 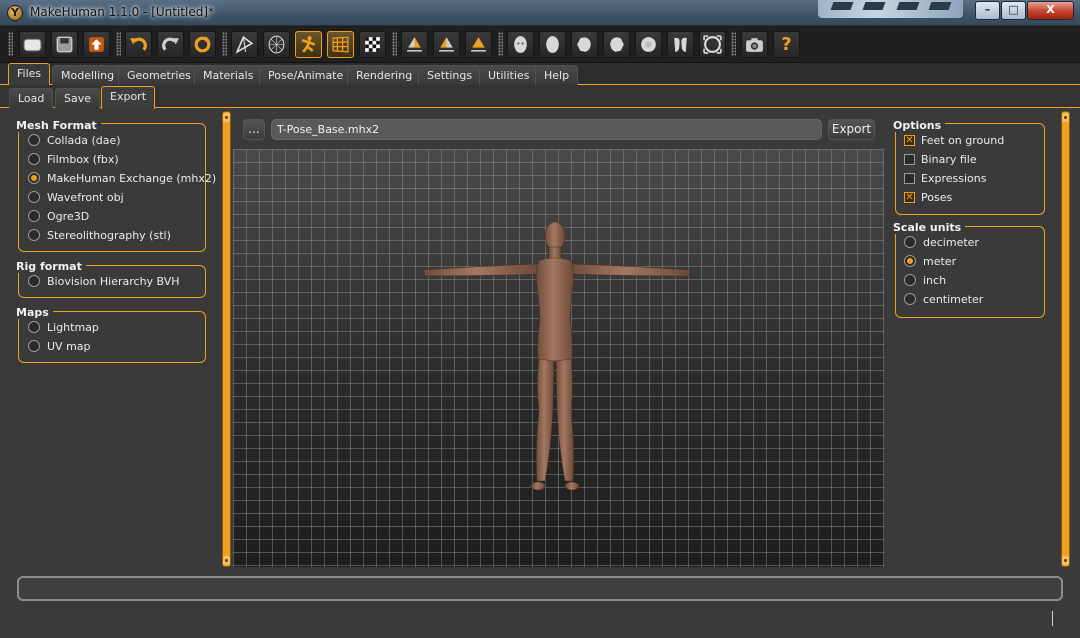 I want to click on tab-rendering: Rendering, so click(x=384, y=75).